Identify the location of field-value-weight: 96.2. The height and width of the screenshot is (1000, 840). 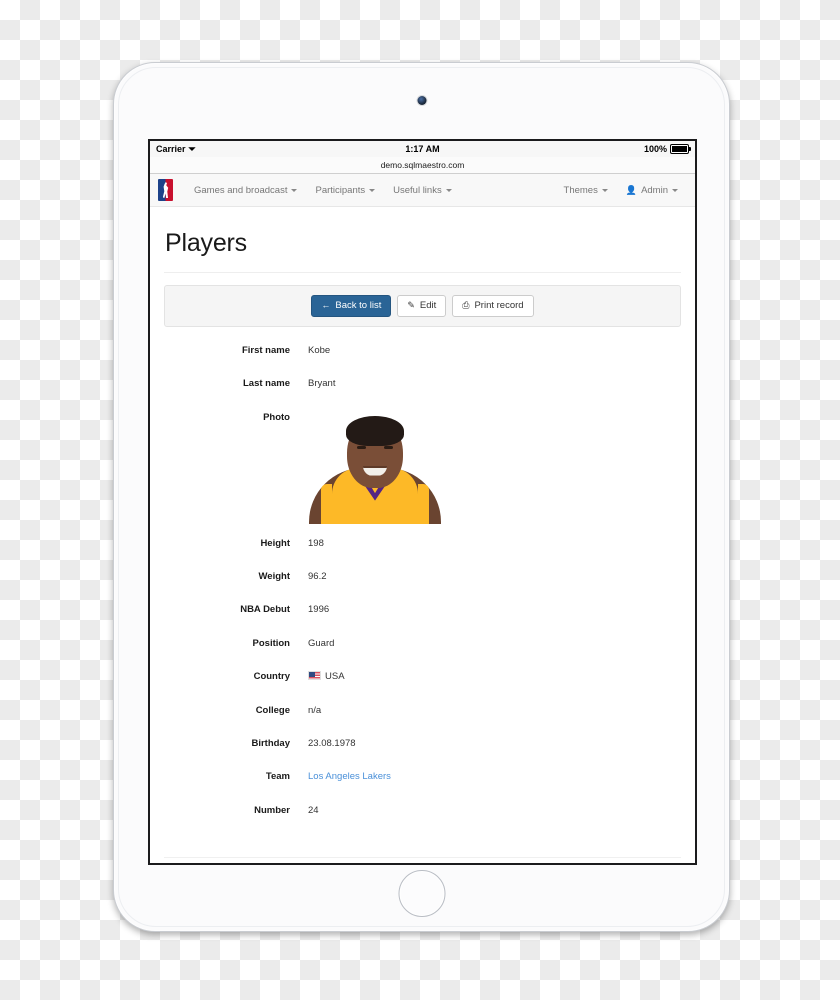
(317, 577).